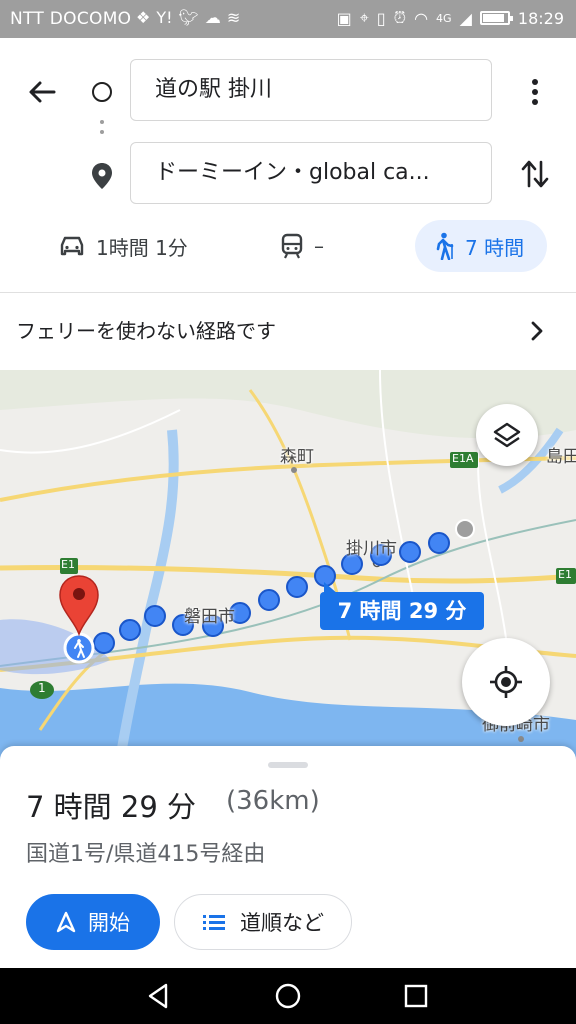 The height and width of the screenshot is (1024, 576). Describe the element at coordinates (496, 18) in the screenshot. I see `battery-icon` at that location.